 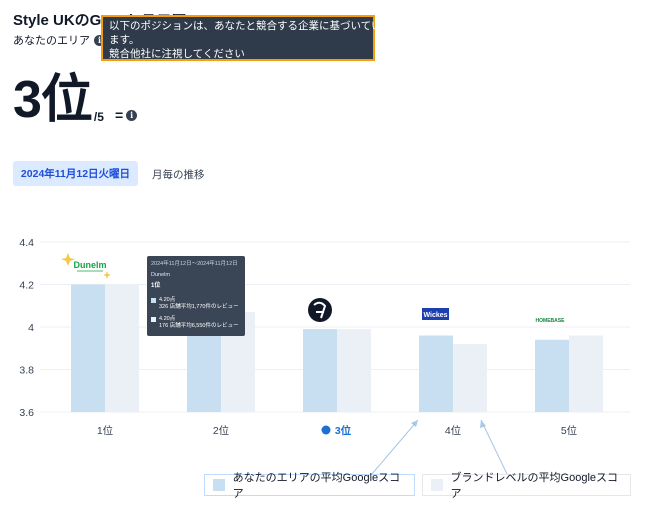 What do you see at coordinates (153, 319) in the screenshot?
I see `popup-brand-swatch` at bounding box center [153, 319].